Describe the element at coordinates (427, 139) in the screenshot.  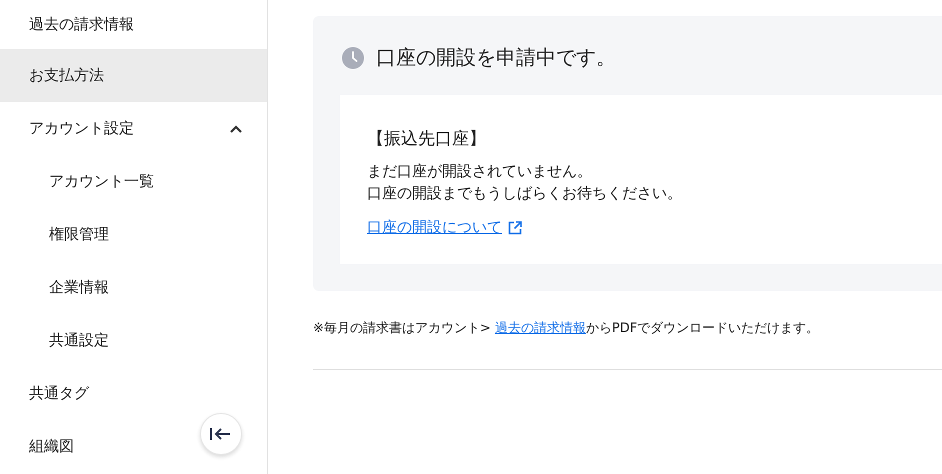
I see `panel-heading: 【振込先口座】` at that location.